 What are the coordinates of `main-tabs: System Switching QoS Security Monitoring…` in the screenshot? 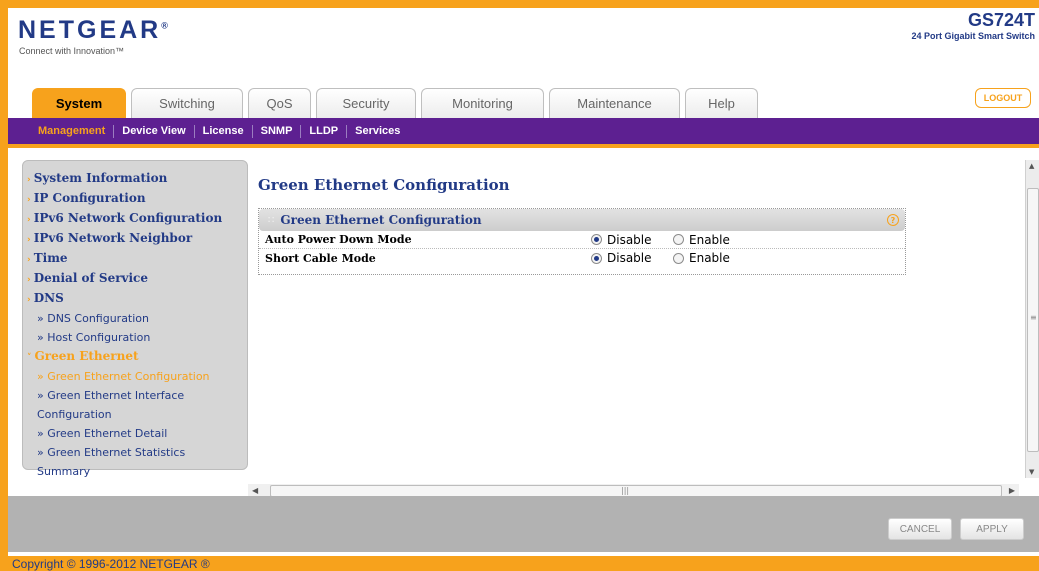 It's located at (395, 103).